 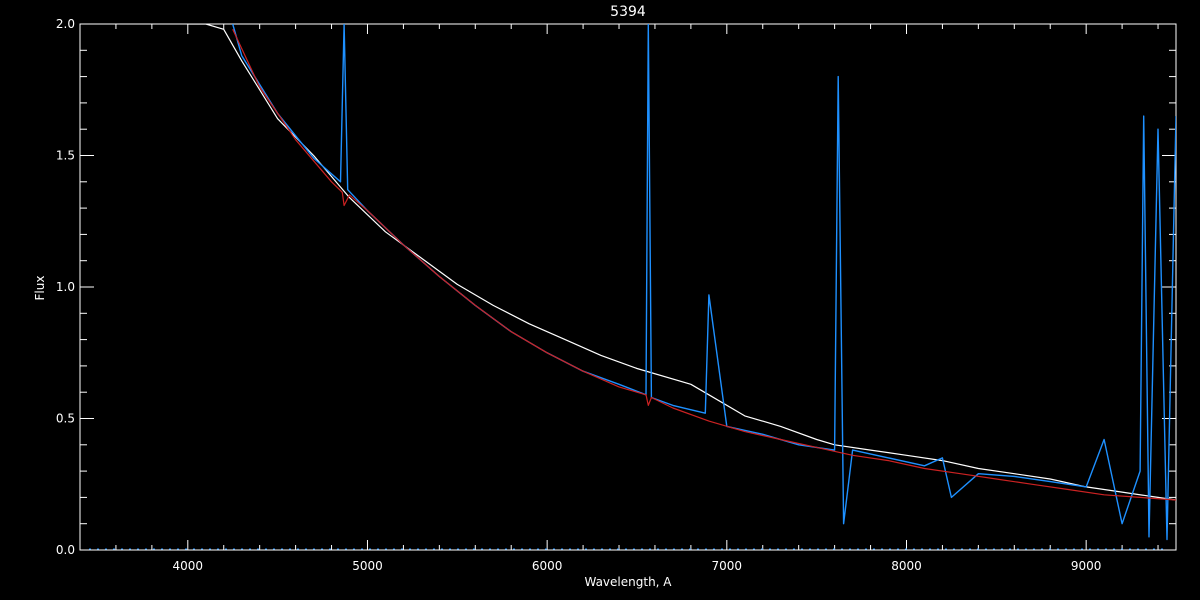 What do you see at coordinates (547, 566) in the screenshot?
I see `x-tick-label: 6000` at bounding box center [547, 566].